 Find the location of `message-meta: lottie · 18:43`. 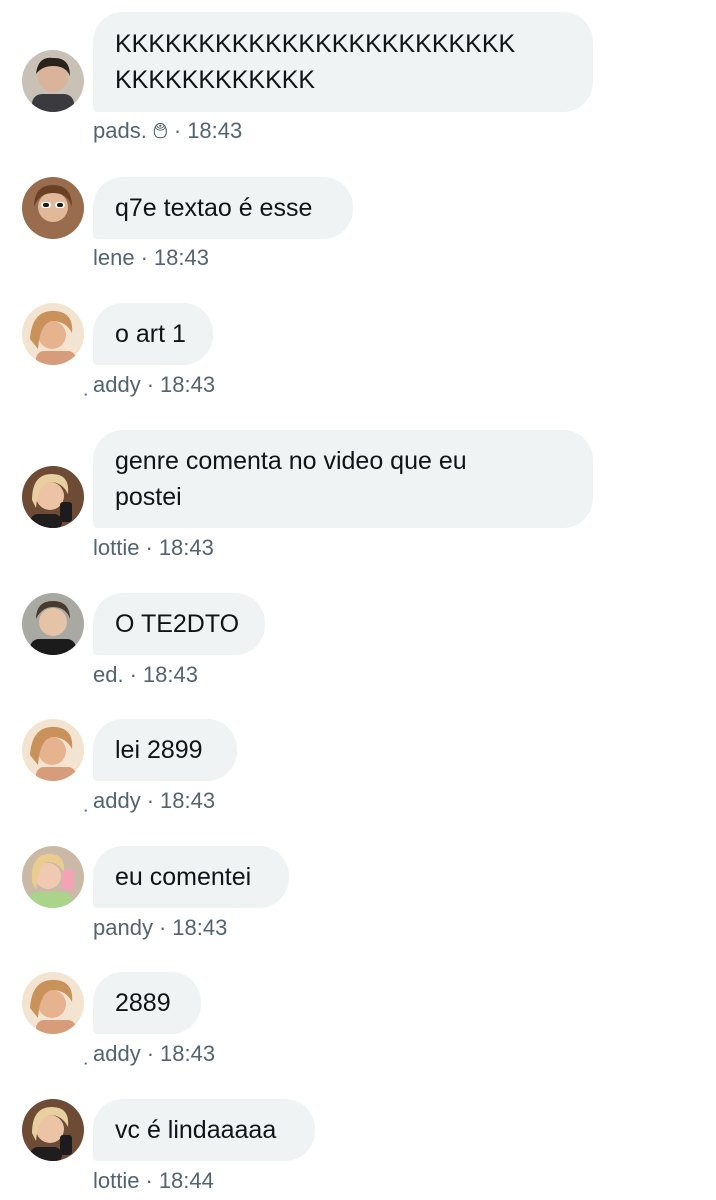

message-meta: lottie · 18:43 is located at coordinates (153, 547).